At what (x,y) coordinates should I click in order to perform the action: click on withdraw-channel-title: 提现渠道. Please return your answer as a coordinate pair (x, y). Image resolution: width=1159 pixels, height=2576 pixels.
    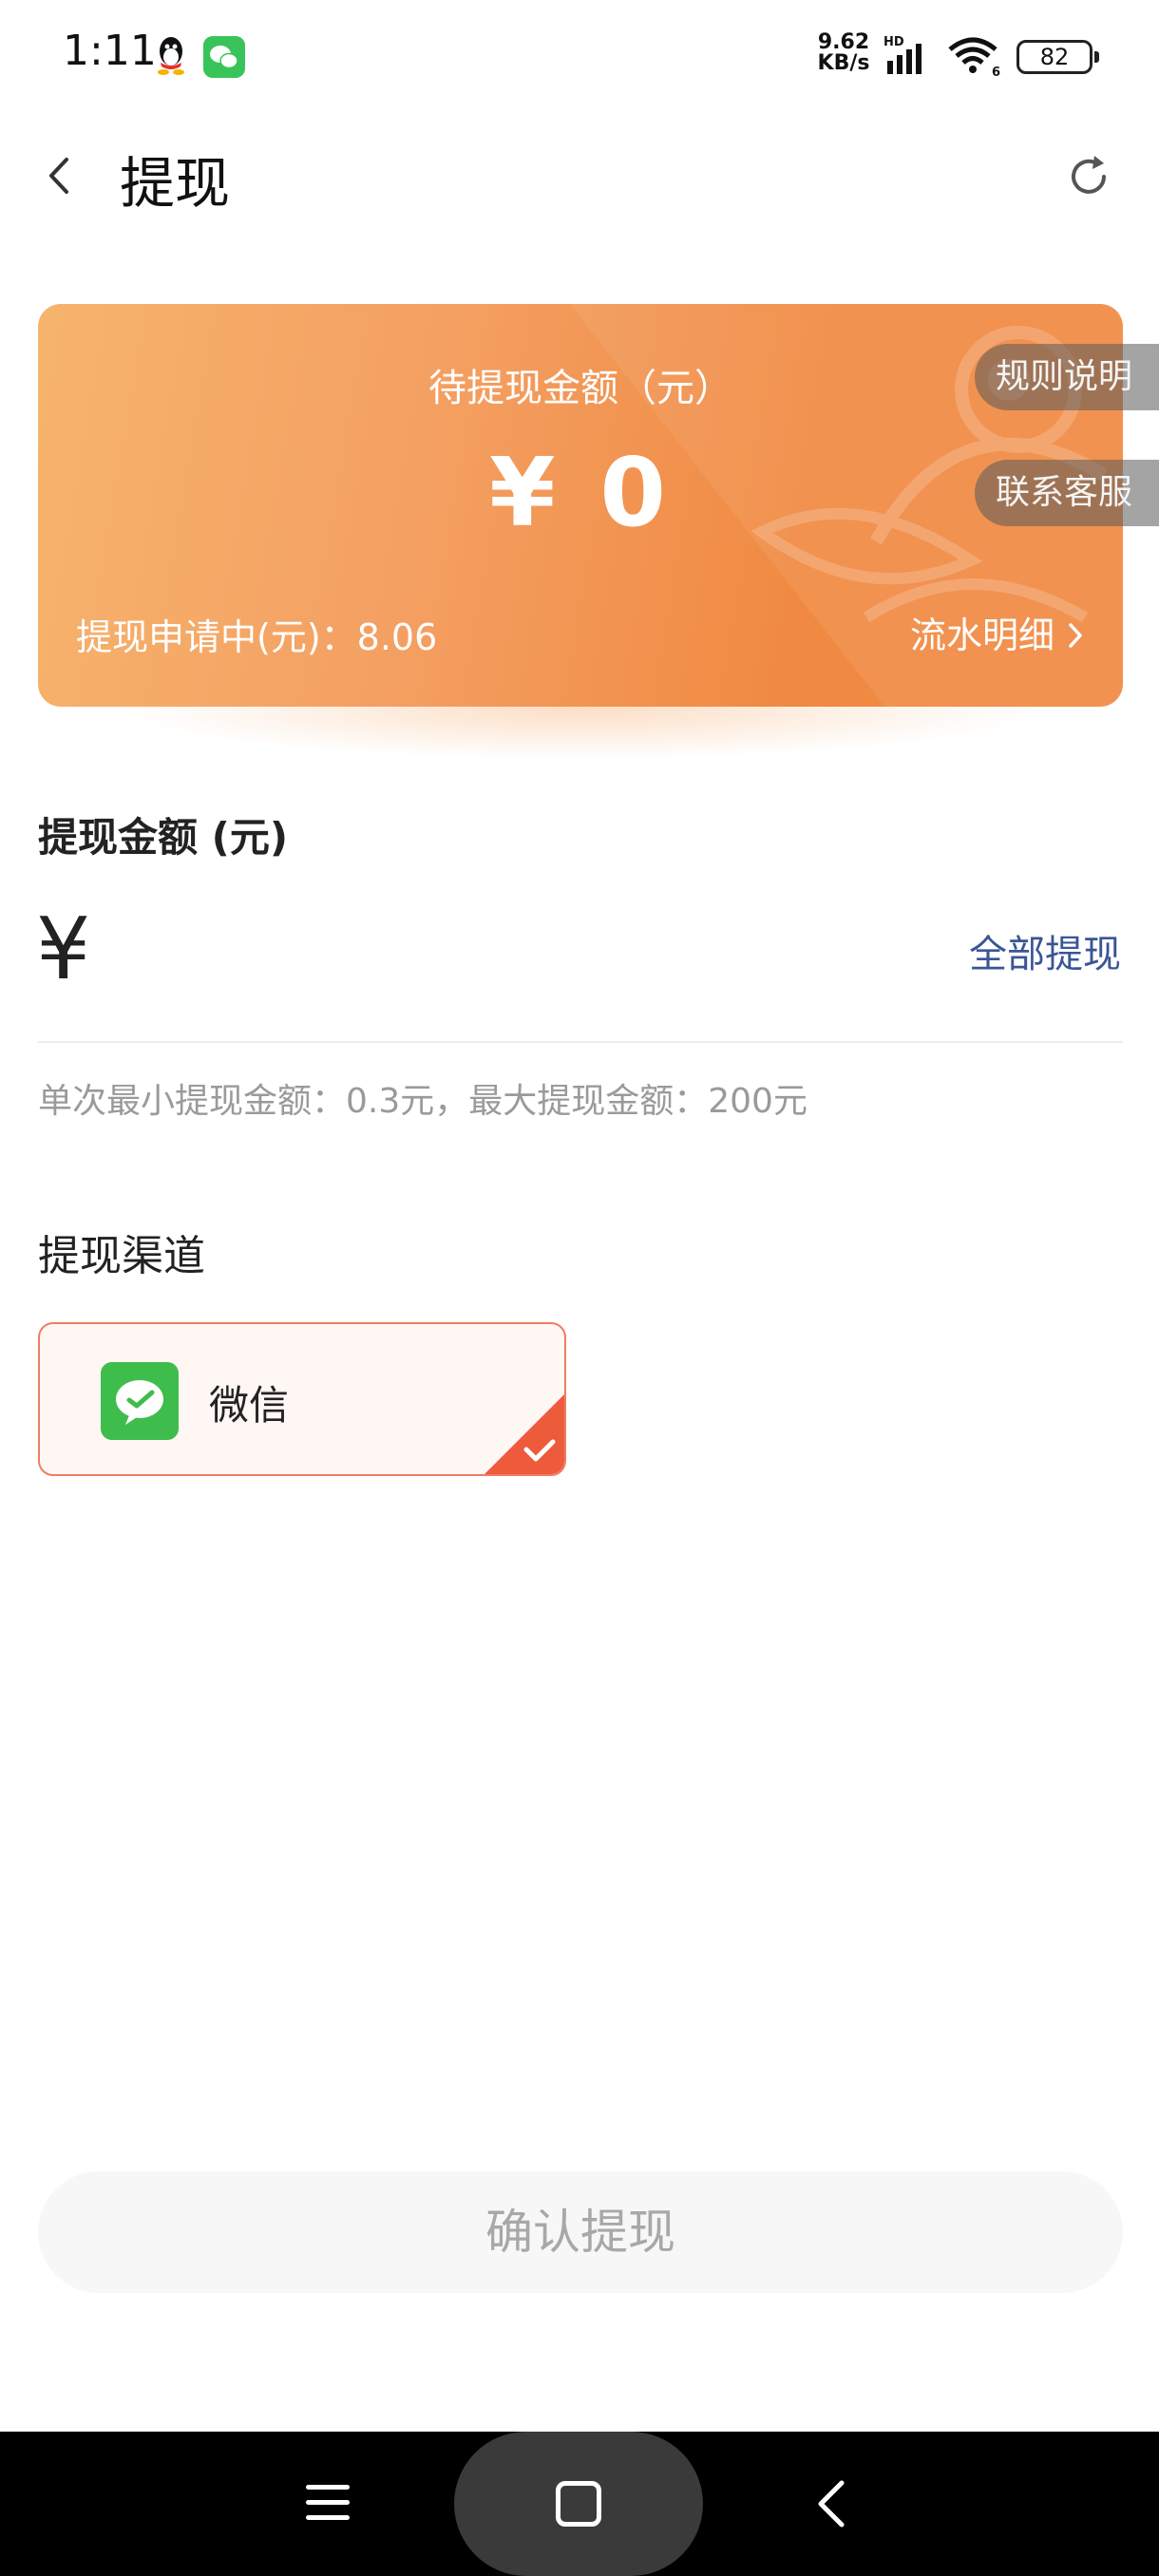
    Looking at the image, I should click on (121, 1256).